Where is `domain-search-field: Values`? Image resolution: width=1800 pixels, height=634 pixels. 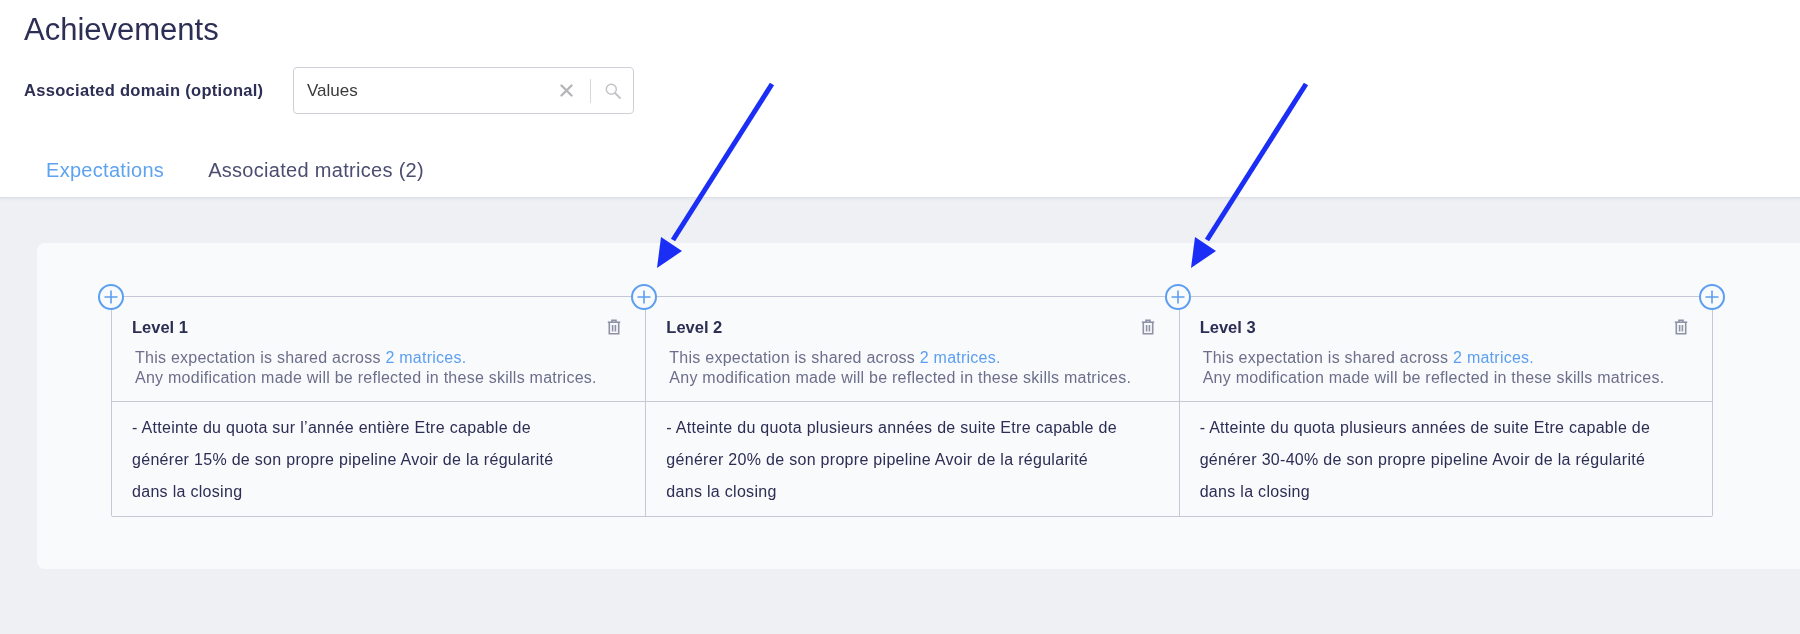
domain-search-field: Values is located at coordinates (463, 90).